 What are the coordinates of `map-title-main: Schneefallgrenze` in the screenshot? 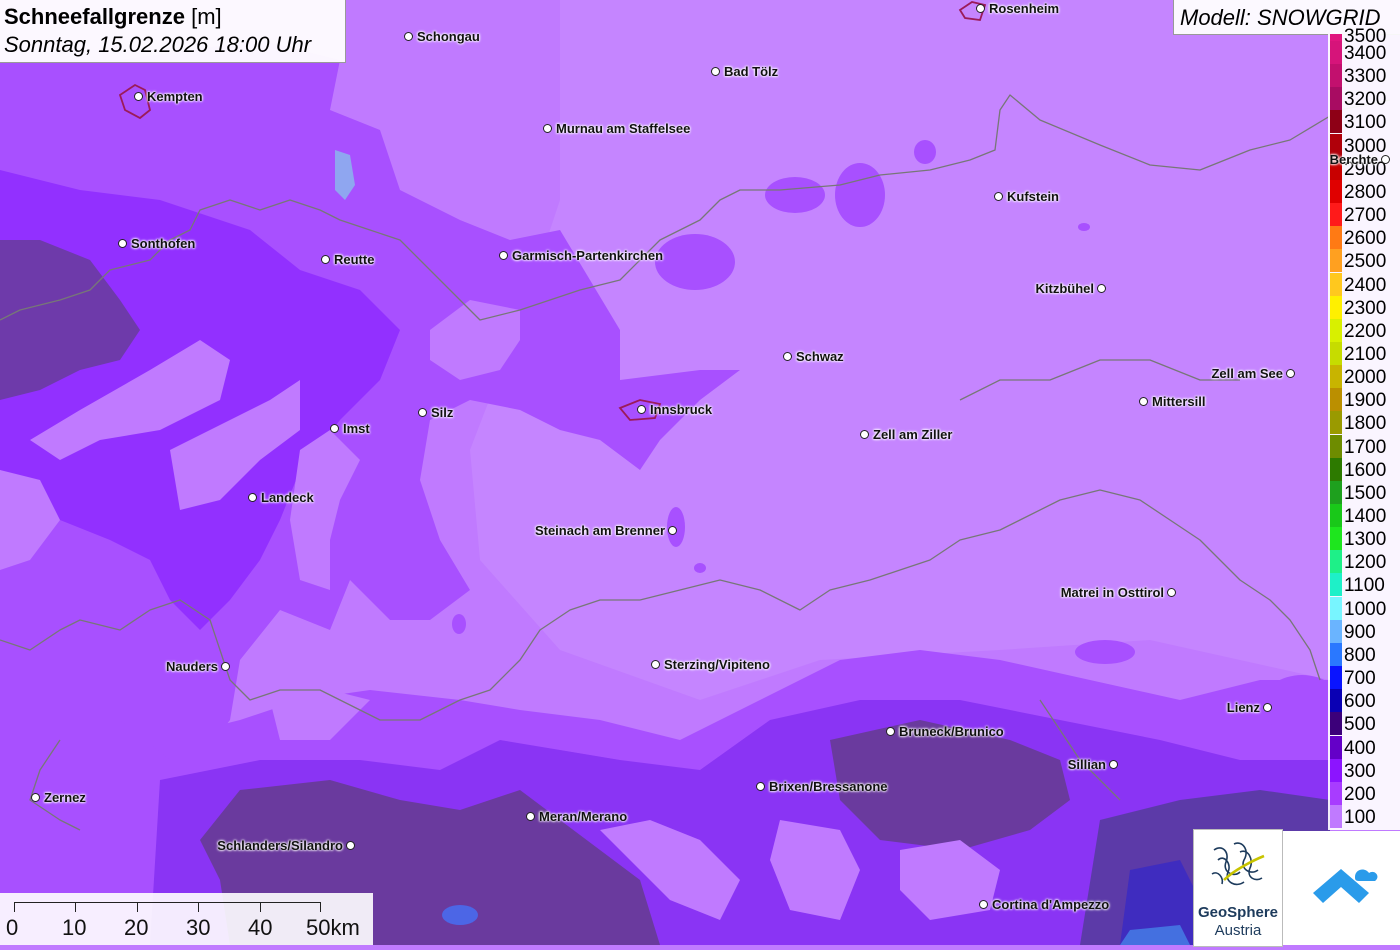 It's located at (94, 16).